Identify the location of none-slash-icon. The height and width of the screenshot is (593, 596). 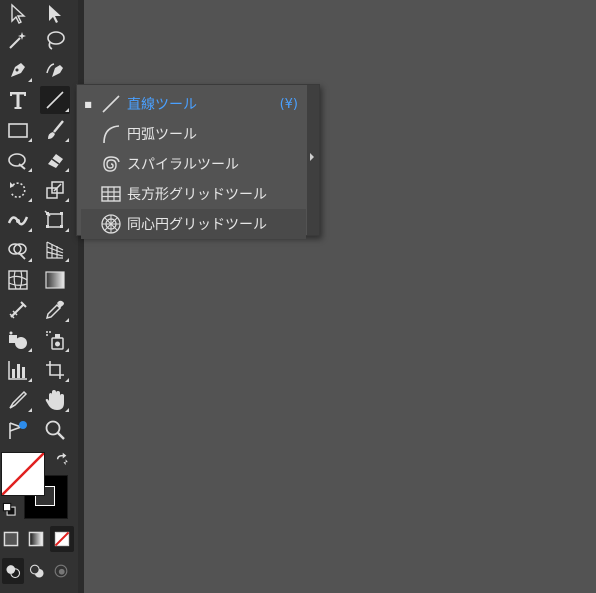
(23, 474).